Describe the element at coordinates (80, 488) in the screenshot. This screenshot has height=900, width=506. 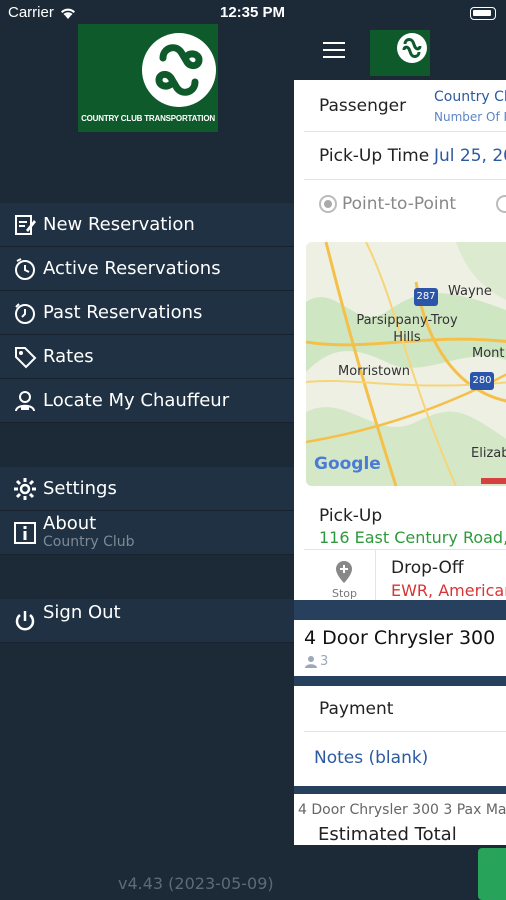
I see `menu-label: Settings` at that location.